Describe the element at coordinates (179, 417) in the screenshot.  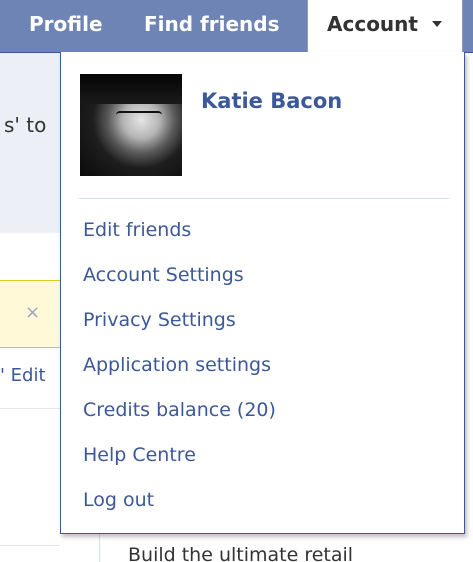
I see `menu-item-credits-balance: Credits balance (20)` at that location.